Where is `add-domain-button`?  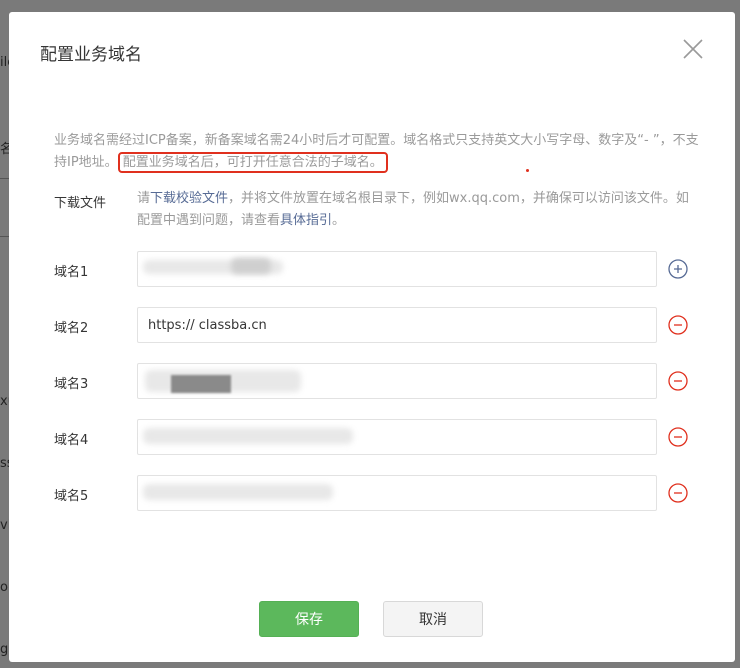
add-domain-button is located at coordinates (678, 269).